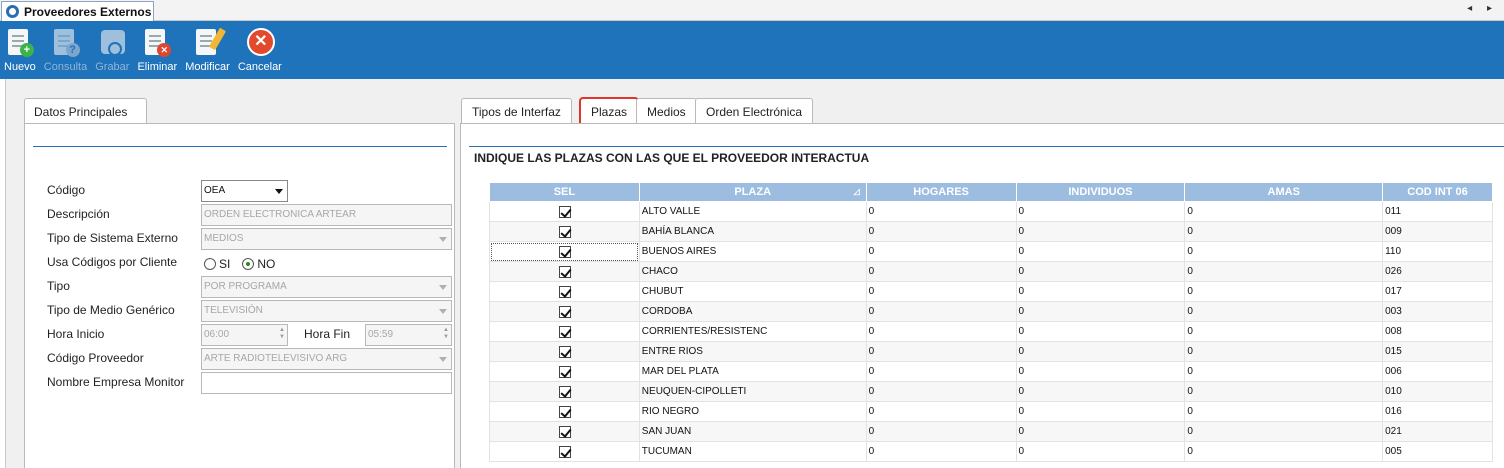 This screenshot has height=468, width=1504. What do you see at coordinates (516, 111) in the screenshot?
I see `tab-tipos-de-interfaz: Tipos de Interfaz` at bounding box center [516, 111].